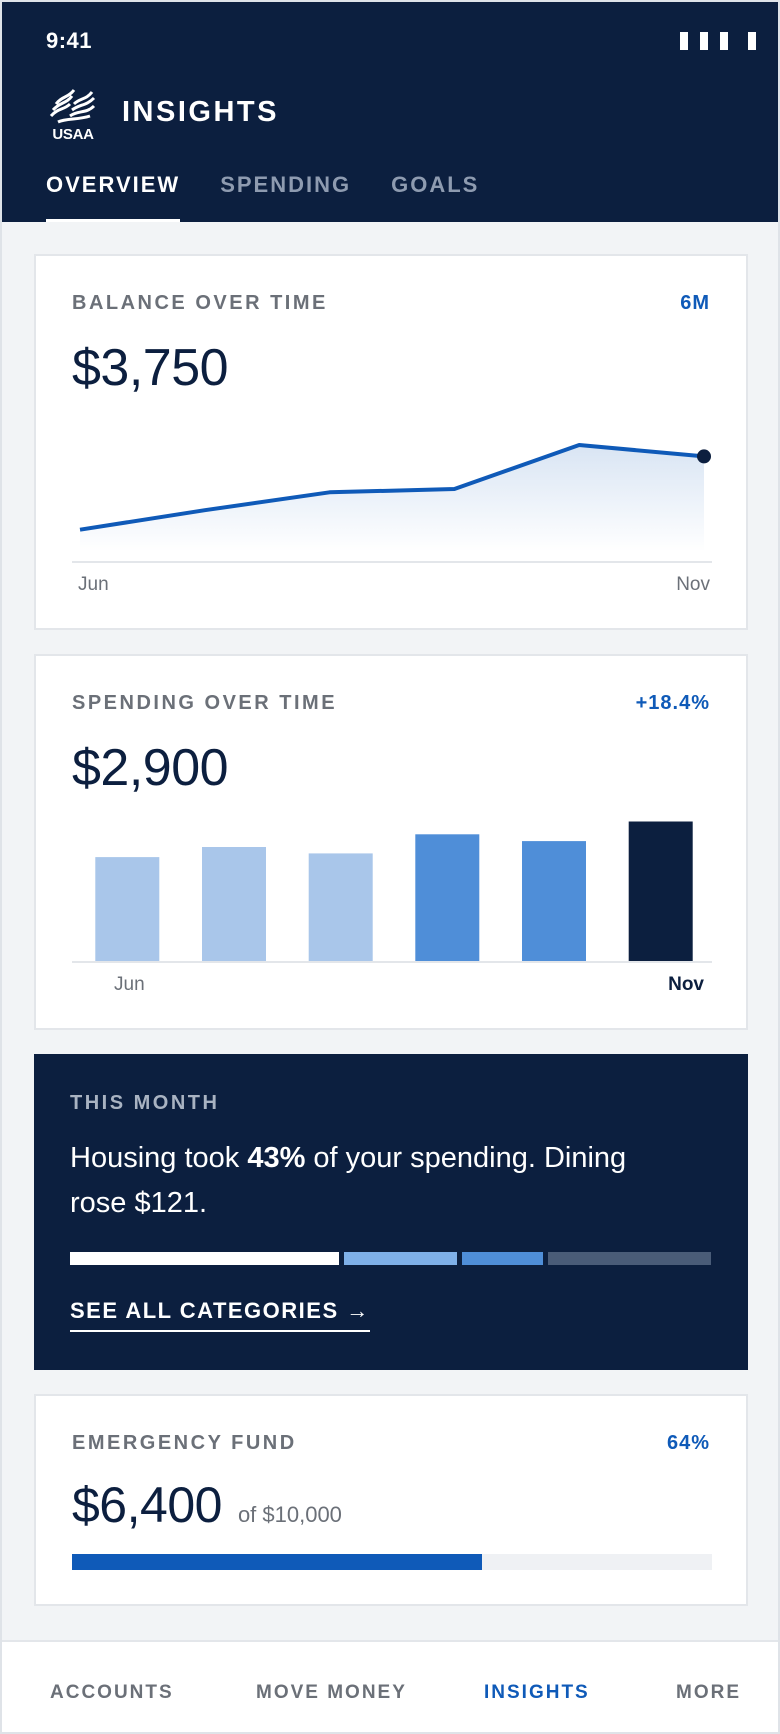 The width and height of the screenshot is (780, 1734). What do you see at coordinates (289, 1514) in the screenshot?
I see `fund-goal: of $10,000` at bounding box center [289, 1514].